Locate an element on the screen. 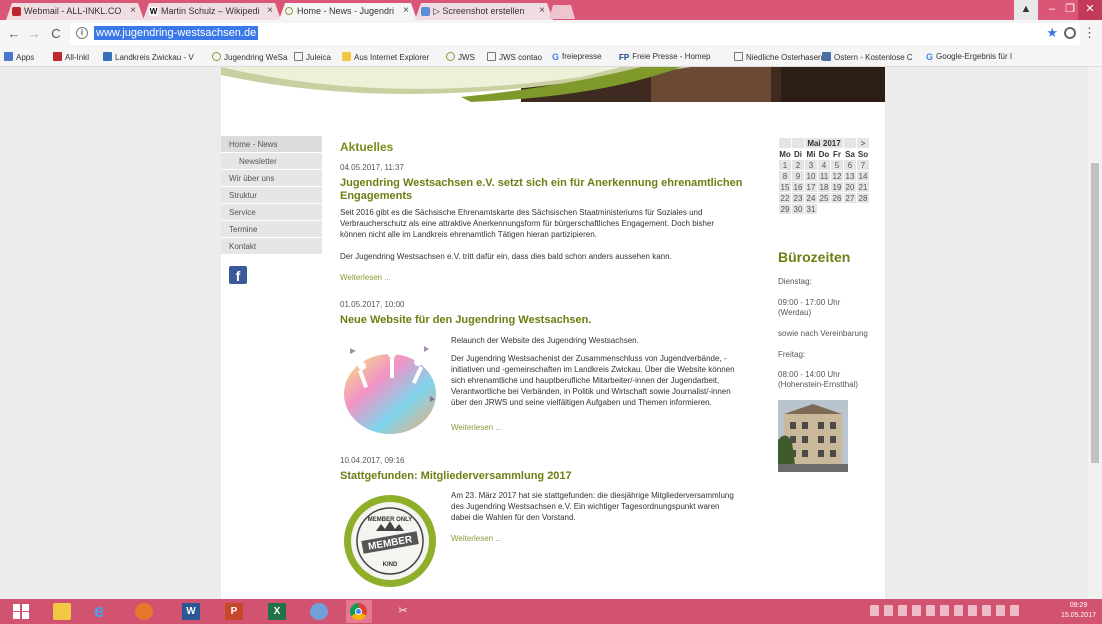 The height and width of the screenshot is (624, 1102). tab-screenshot: ▷ Screenshot erstellen × is located at coordinates (484, 11).